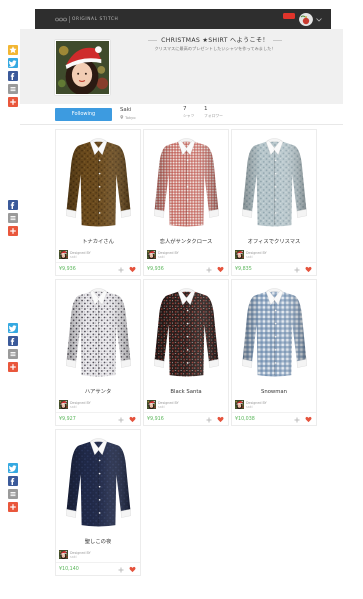 Image resolution: width=363 pixels, height=599 pixels. What do you see at coordinates (98, 568) in the screenshot?
I see `price-row: ¥10,140` at bounding box center [98, 568].